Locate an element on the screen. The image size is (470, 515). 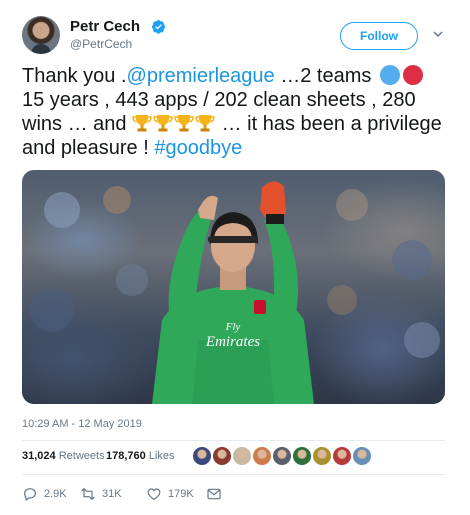
tweet-actions: 2.9K 31K 179K is located at coordinates (233, 494).